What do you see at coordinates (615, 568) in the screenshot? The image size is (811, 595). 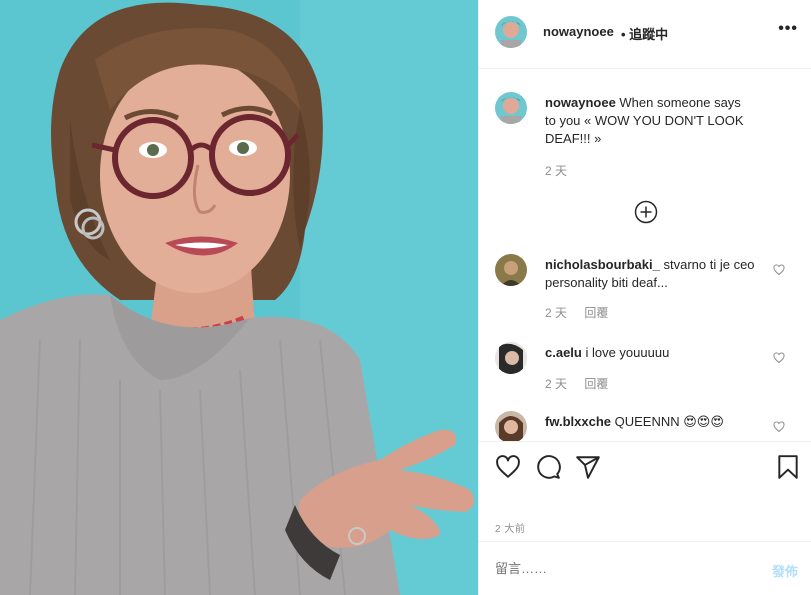 I see `comment-input` at bounding box center [615, 568].